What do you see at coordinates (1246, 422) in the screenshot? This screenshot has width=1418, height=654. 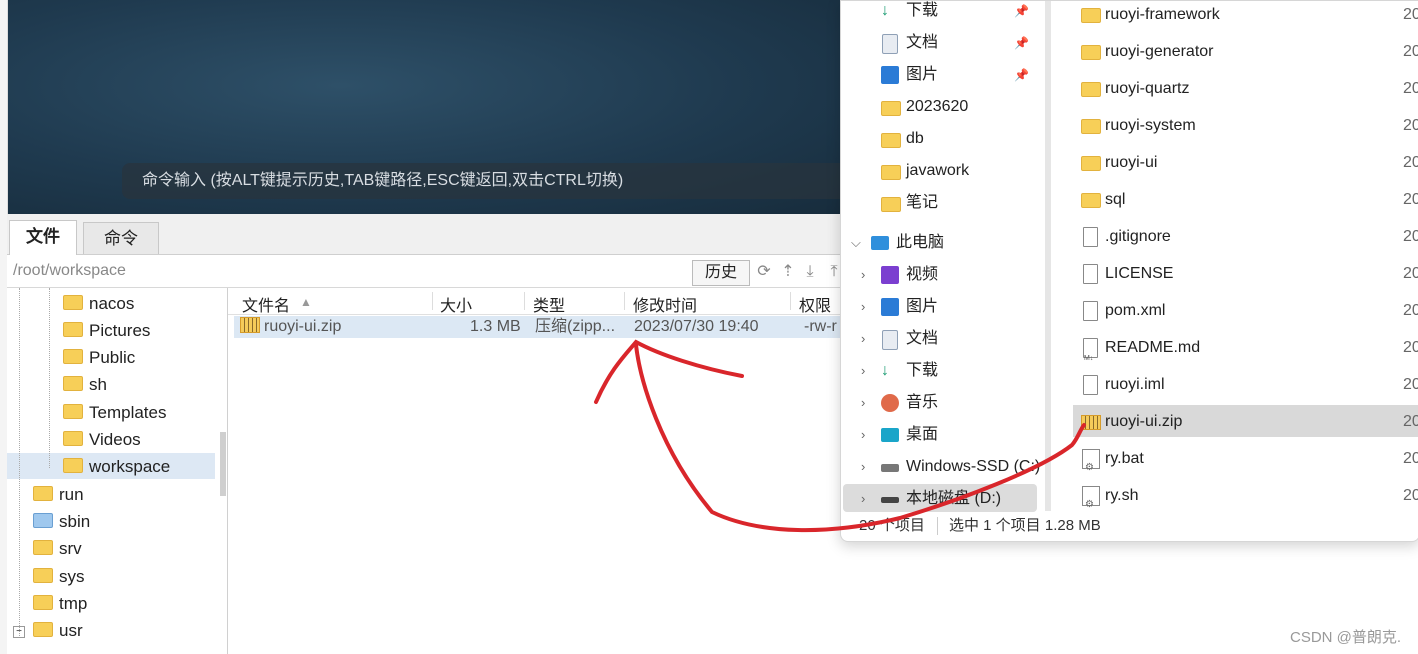 I see `item-ruoyi-ui-zip: ruoyi-ui.zip 20` at bounding box center [1246, 422].